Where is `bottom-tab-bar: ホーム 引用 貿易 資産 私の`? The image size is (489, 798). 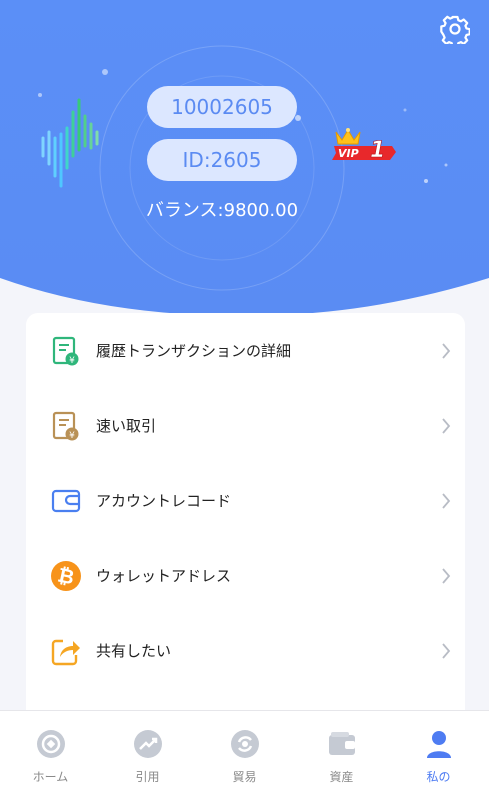 bottom-tab-bar: ホーム 引用 貿易 資産 私の is located at coordinates (244, 754).